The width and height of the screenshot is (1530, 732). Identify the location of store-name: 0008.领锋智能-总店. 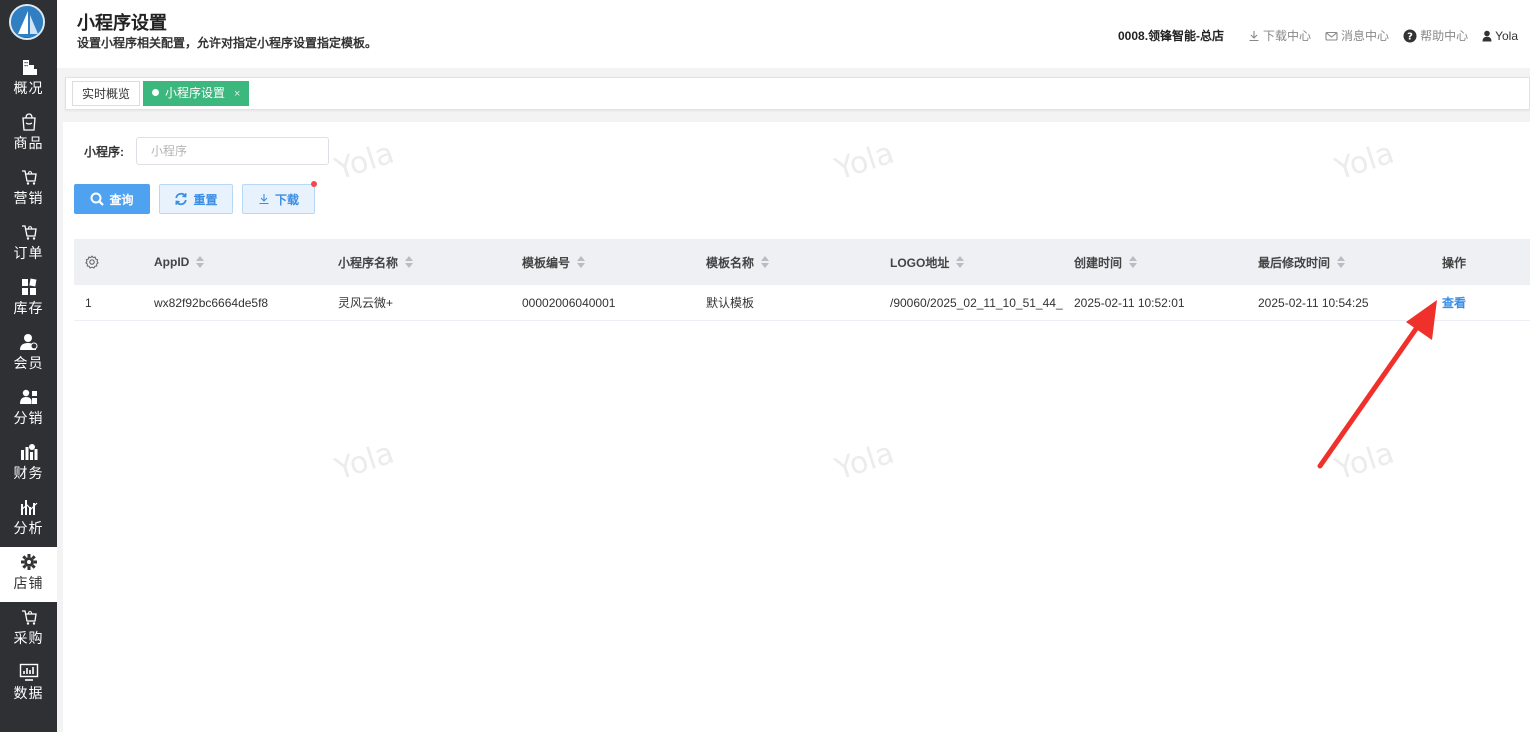
(1171, 35).